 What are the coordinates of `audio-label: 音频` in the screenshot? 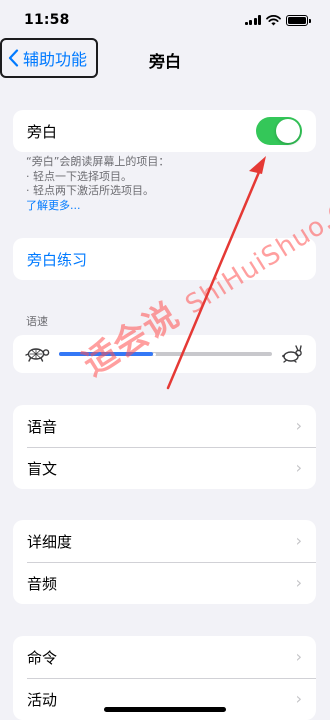 It's located at (42, 583).